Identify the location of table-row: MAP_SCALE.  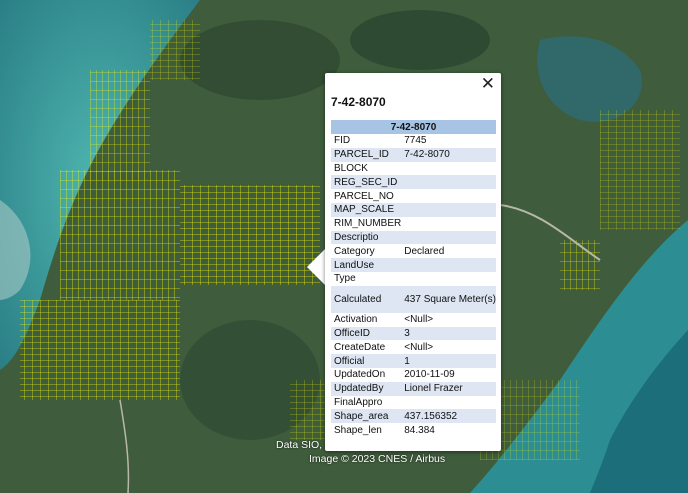
(413, 209).